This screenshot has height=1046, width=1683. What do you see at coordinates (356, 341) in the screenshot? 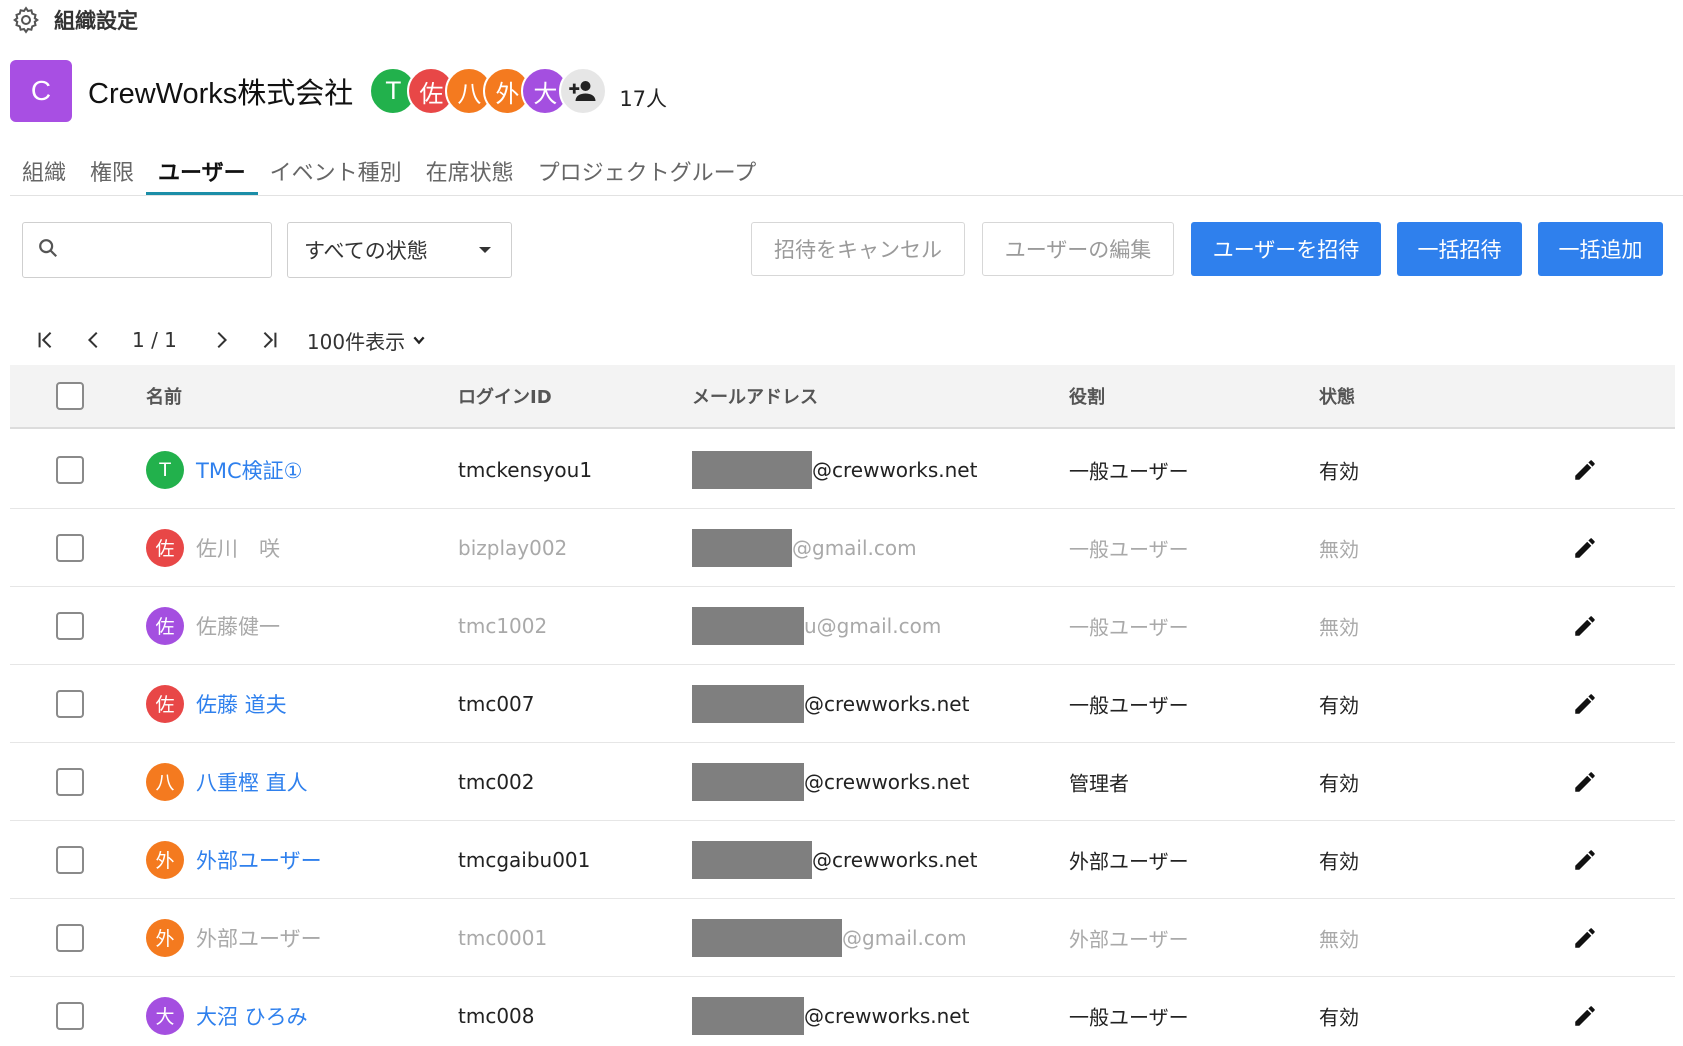
I see `page-size-label: 100件表示` at bounding box center [356, 341].